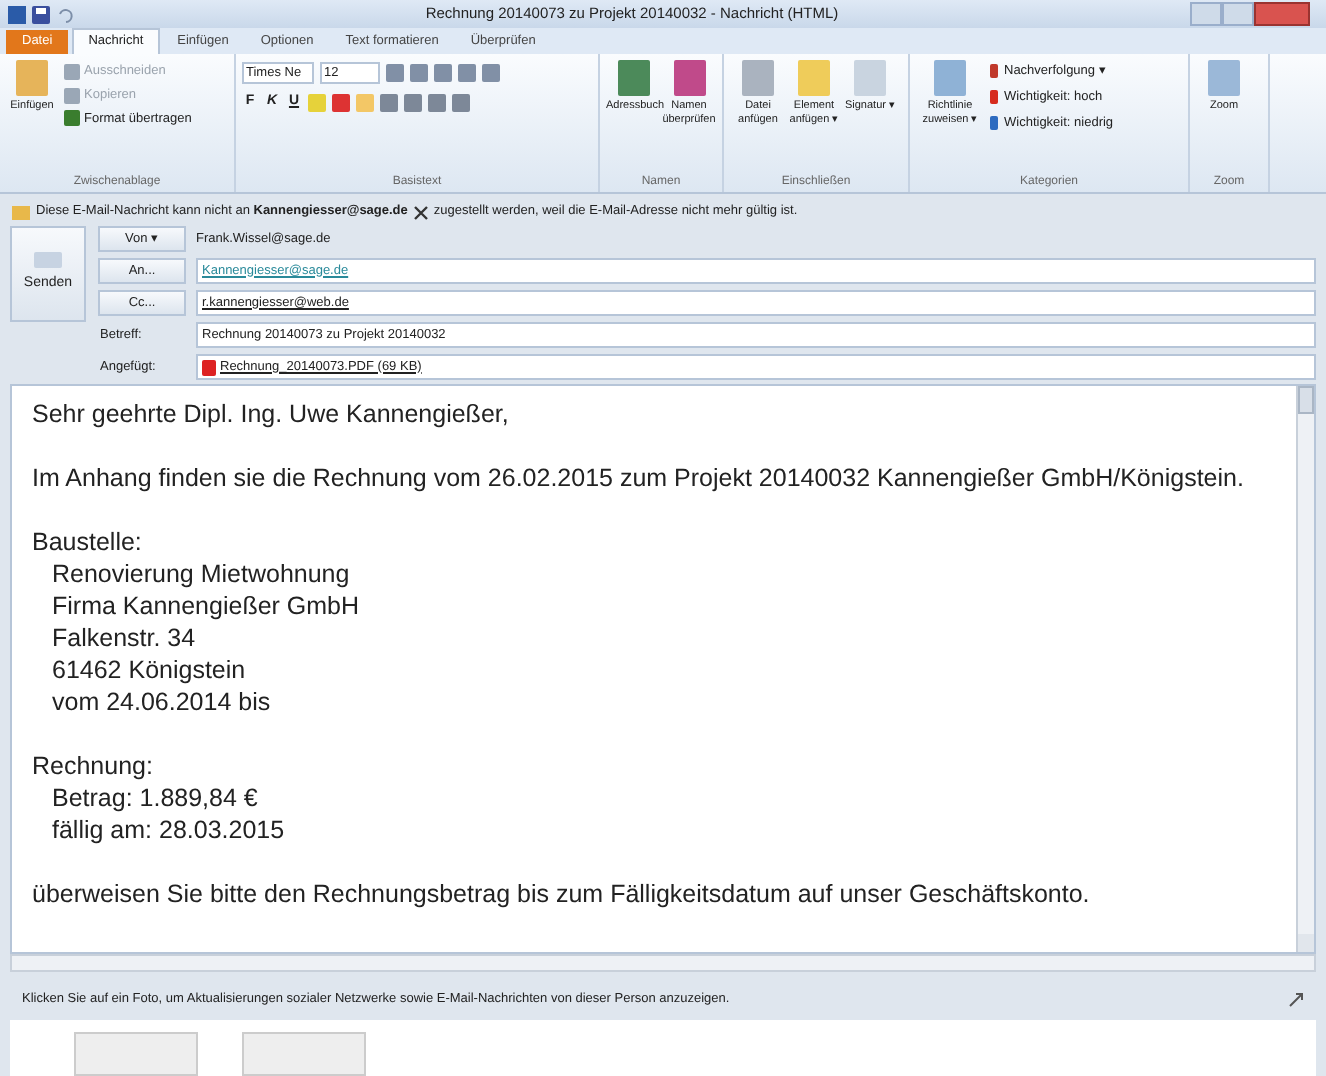 Image resolution: width=1326 pixels, height=1076 pixels. What do you see at coordinates (420, 212) in the screenshot?
I see `remove-icon` at bounding box center [420, 212].